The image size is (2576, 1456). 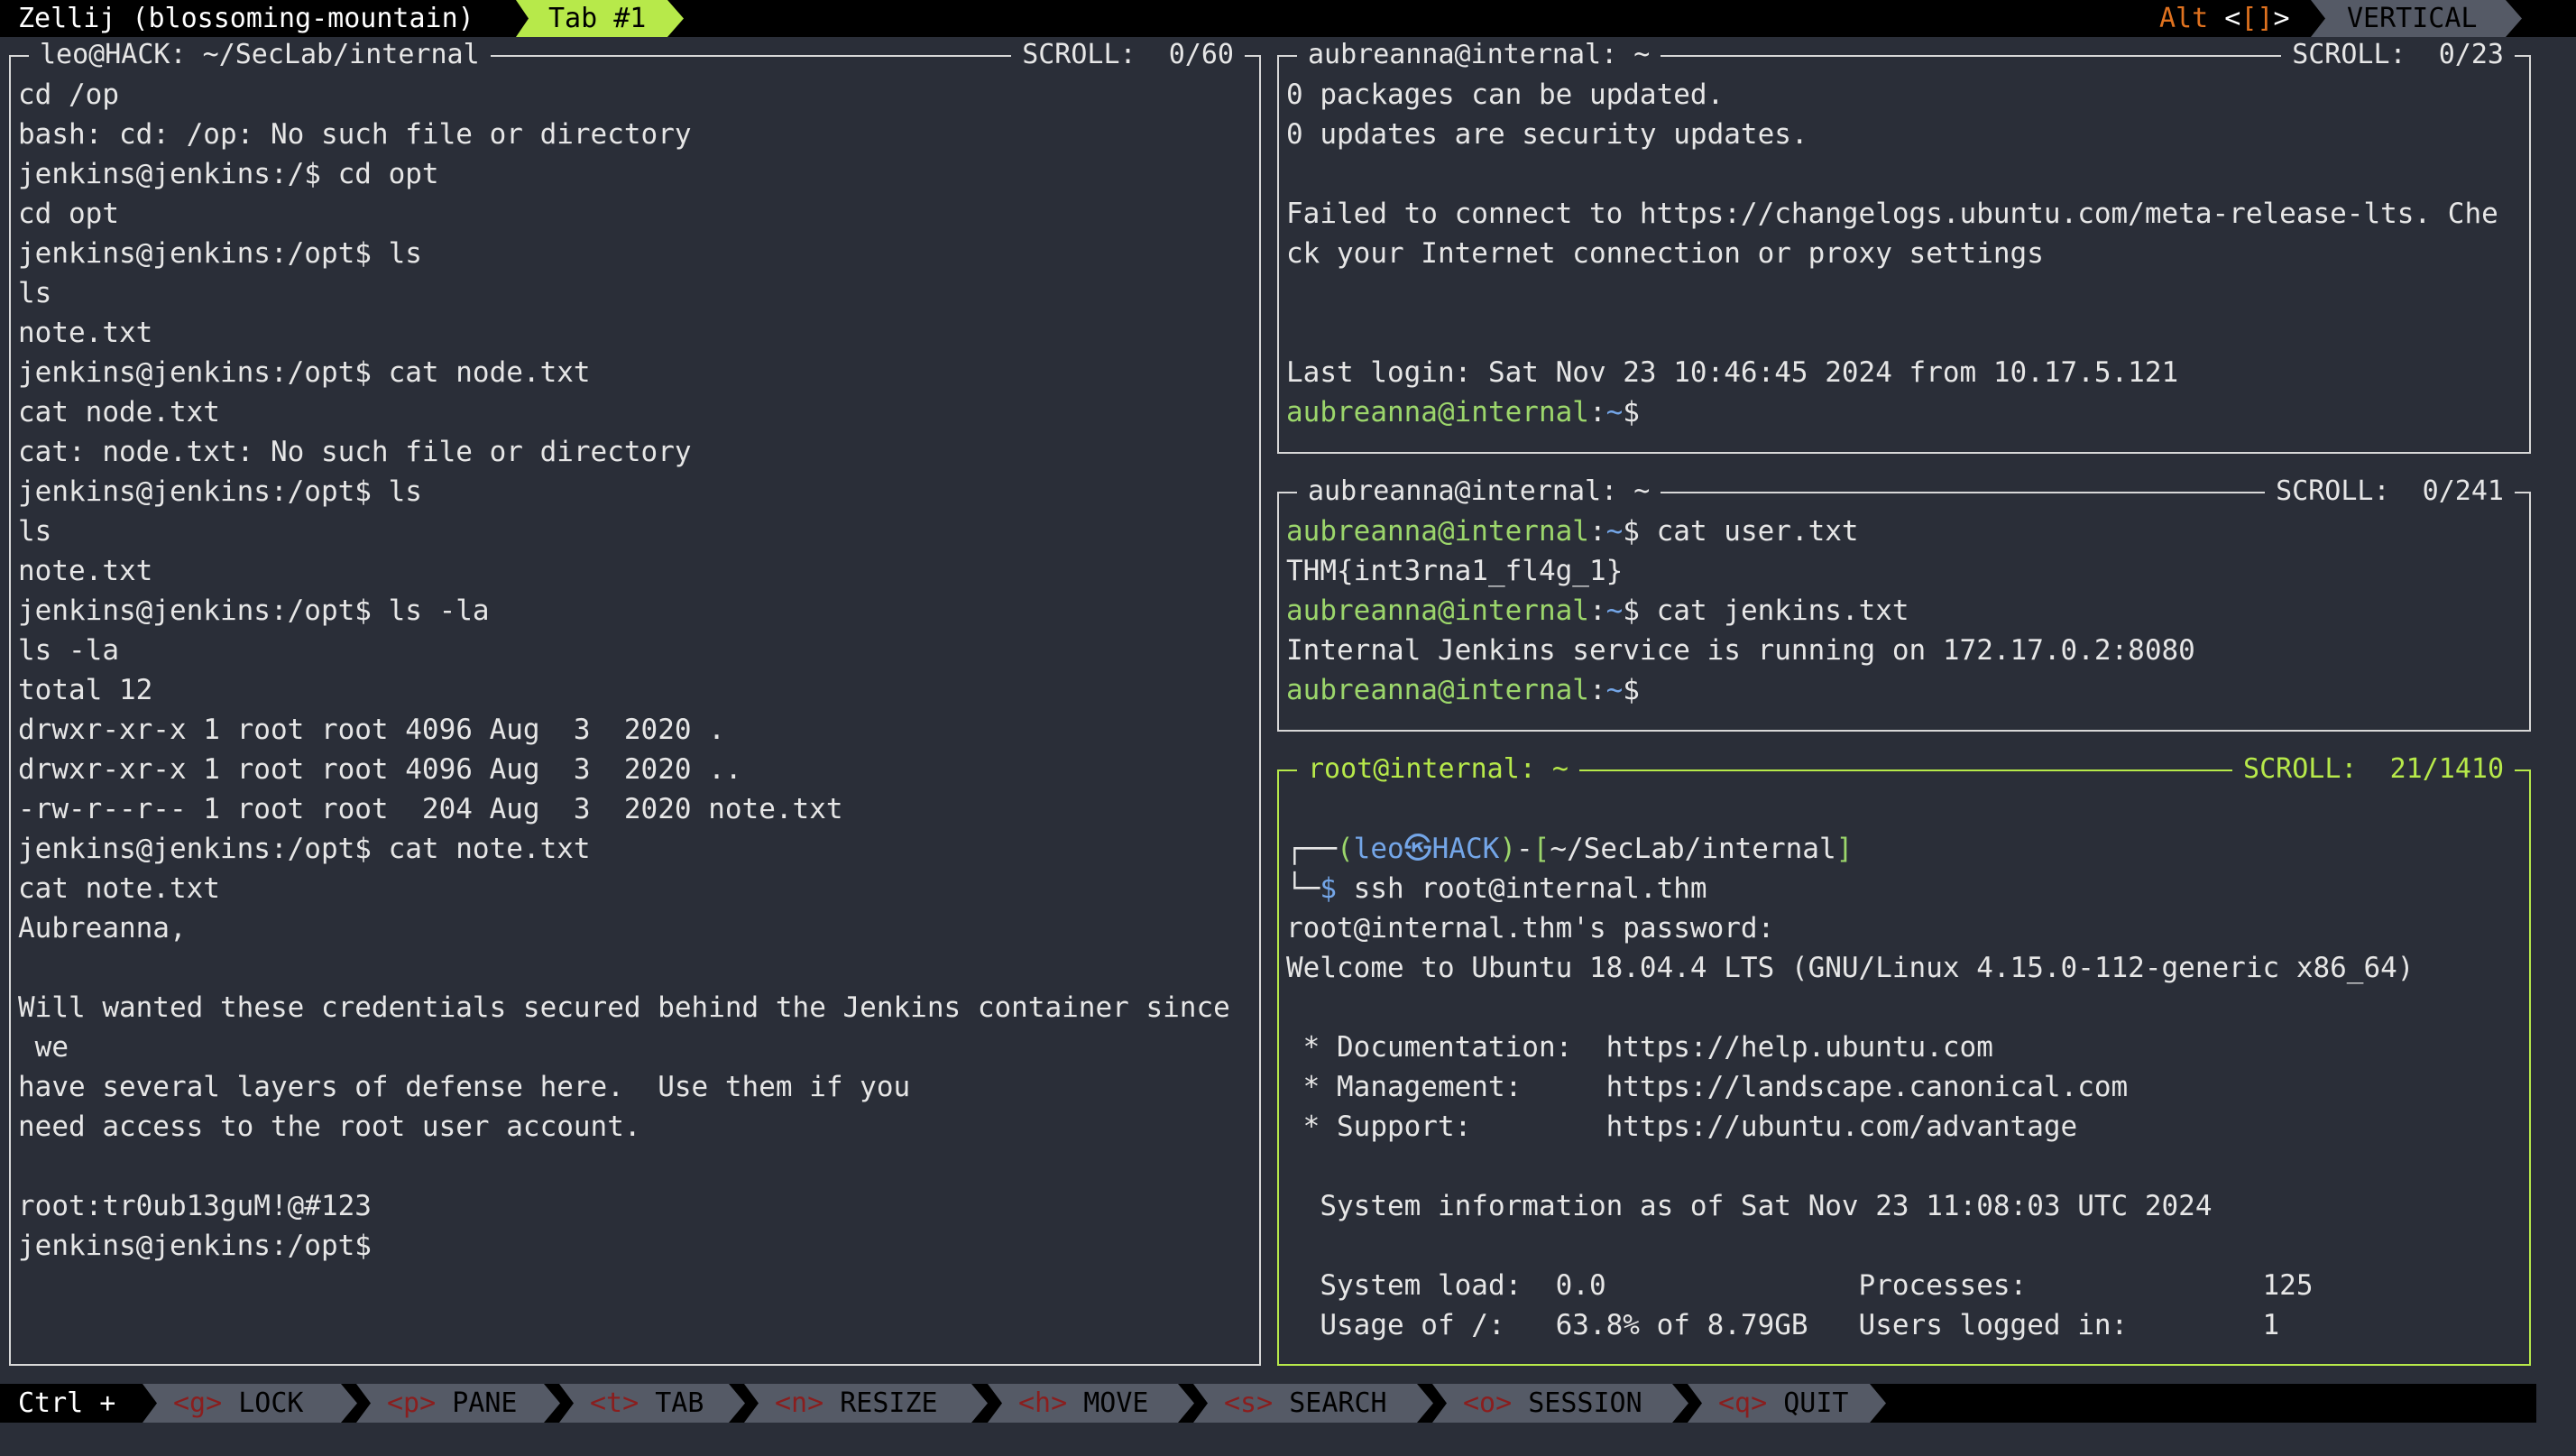 What do you see at coordinates (119, 412) in the screenshot?
I see `terminal-line: cat node.txt` at bounding box center [119, 412].